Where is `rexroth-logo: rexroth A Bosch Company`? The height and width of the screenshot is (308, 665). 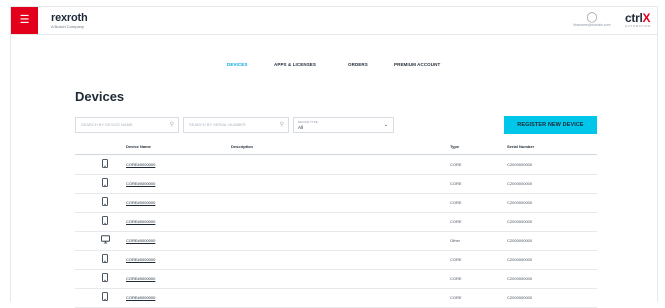
rexroth-logo: rexroth A Bosch Company is located at coordinates (69, 21).